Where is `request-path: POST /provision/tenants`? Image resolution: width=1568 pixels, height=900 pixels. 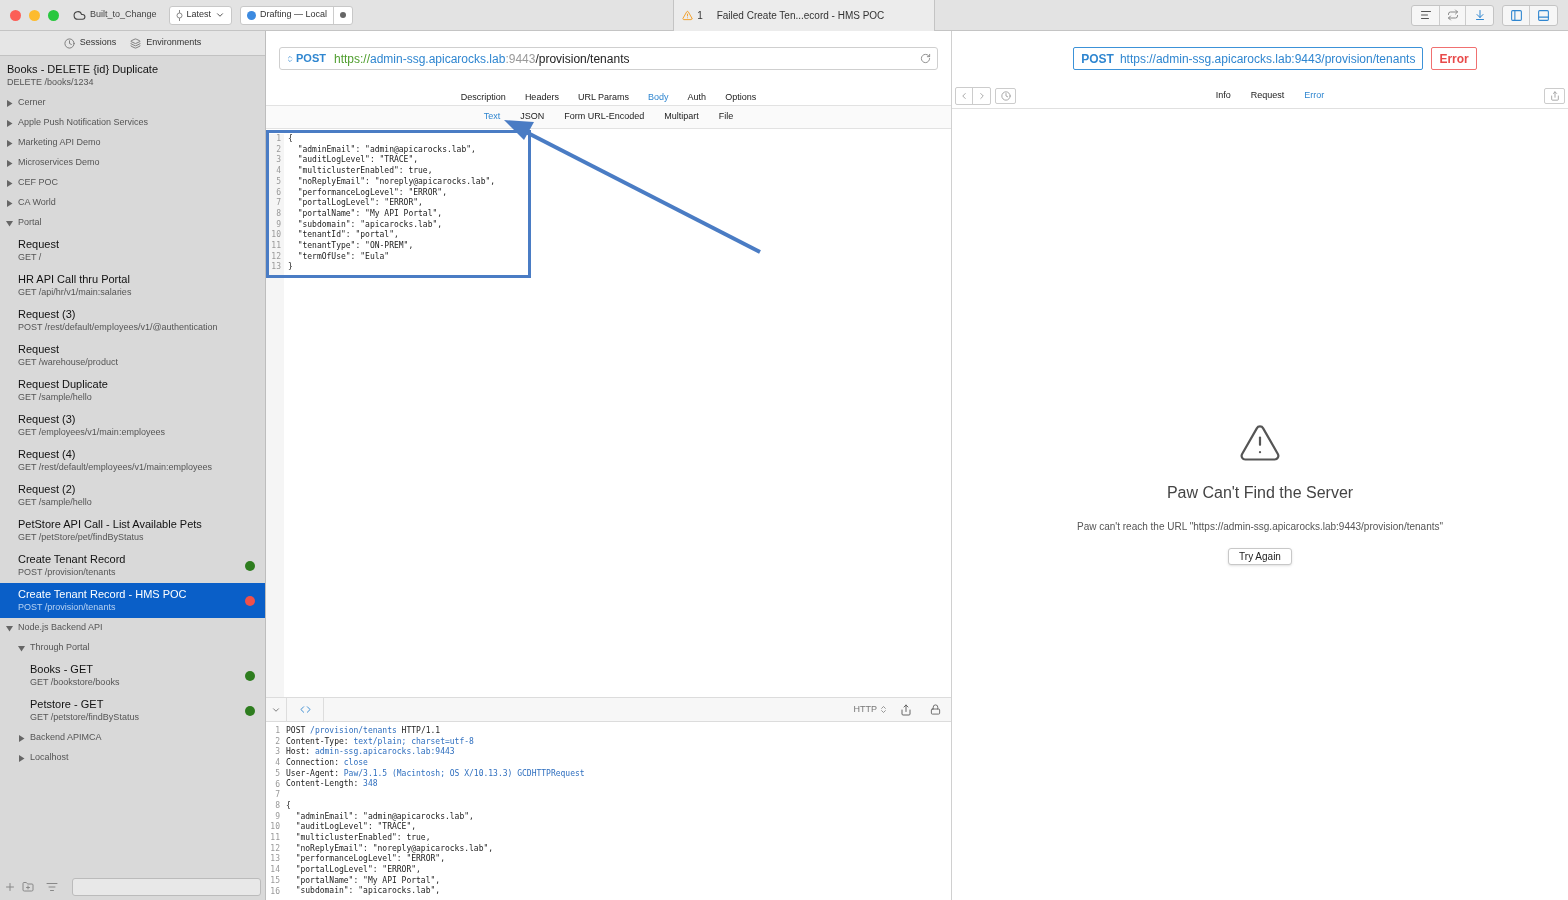 request-path: POST /provision/tenants is located at coordinates (67, 572).